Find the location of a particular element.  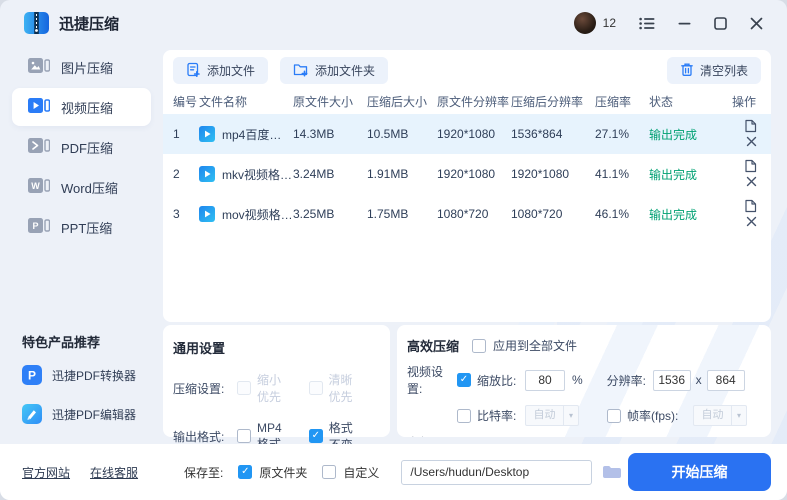

col-header-comp-size: 压缩后大小 is located at coordinates (397, 101).